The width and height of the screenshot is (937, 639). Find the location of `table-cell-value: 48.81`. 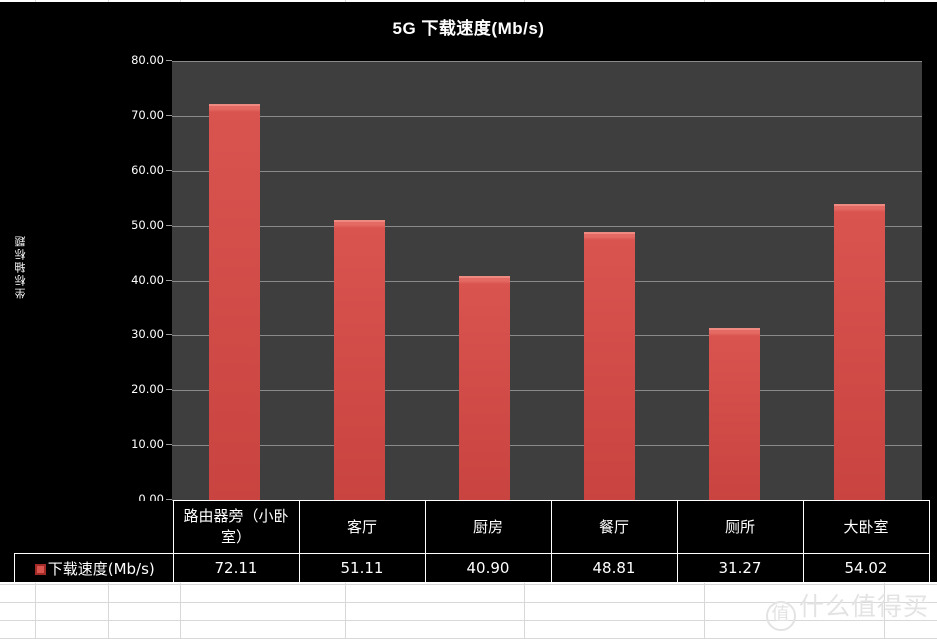

table-cell-value: 48.81 is located at coordinates (614, 568).